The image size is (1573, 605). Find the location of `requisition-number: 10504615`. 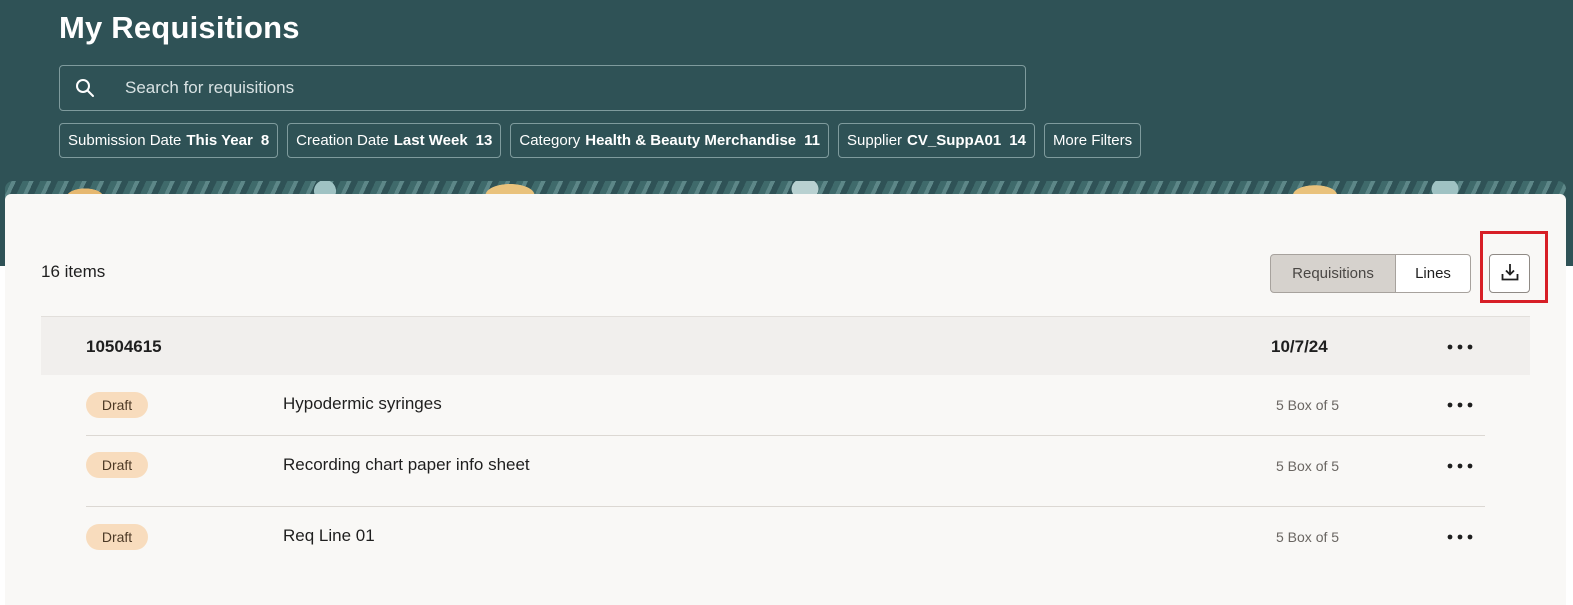

requisition-number: 10504615 is located at coordinates (124, 347).